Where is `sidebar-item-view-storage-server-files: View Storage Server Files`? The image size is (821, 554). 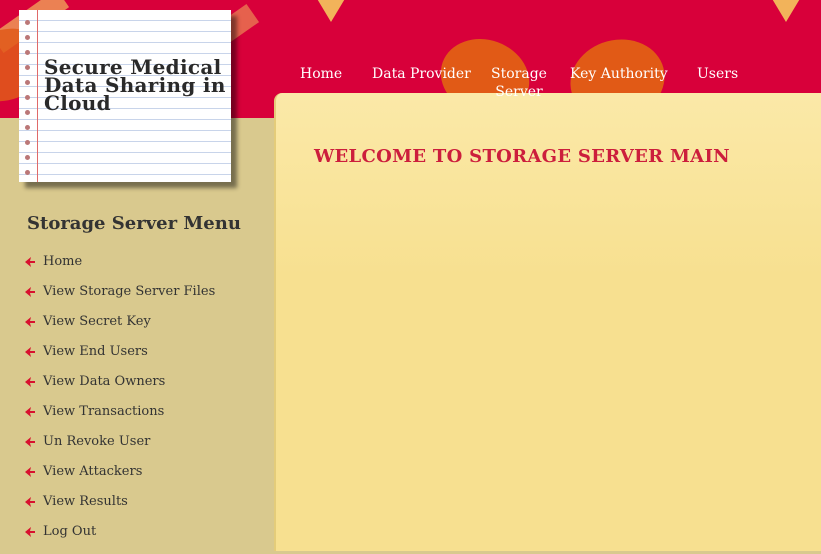 sidebar-item-view-storage-server-files: View Storage Server Files is located at coordinates (119, 299).